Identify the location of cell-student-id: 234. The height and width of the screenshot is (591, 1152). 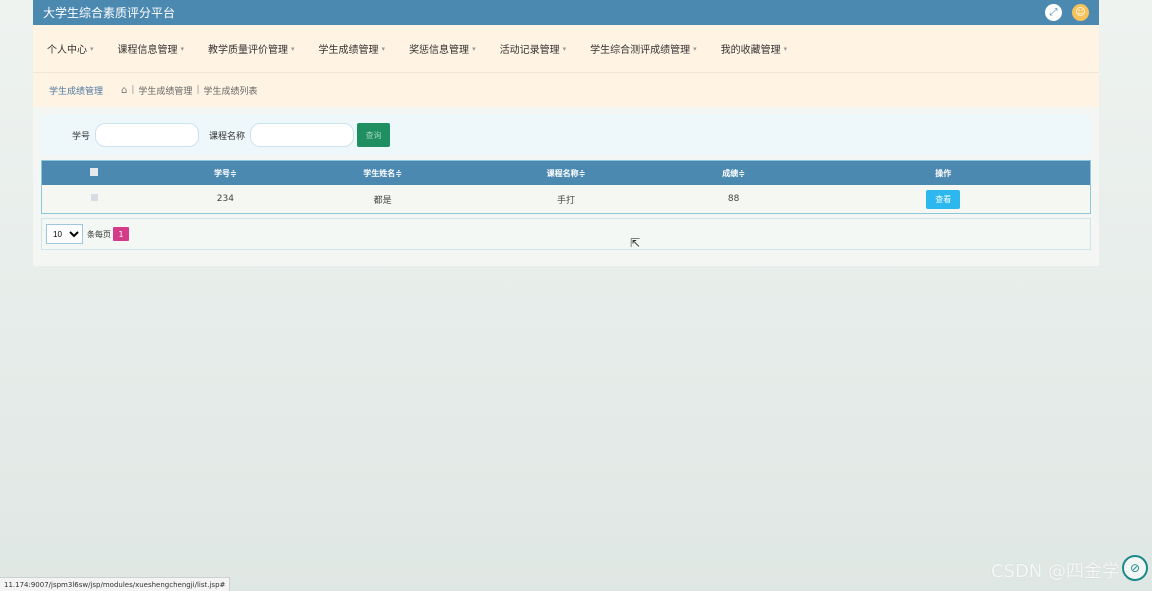
(225, 199).